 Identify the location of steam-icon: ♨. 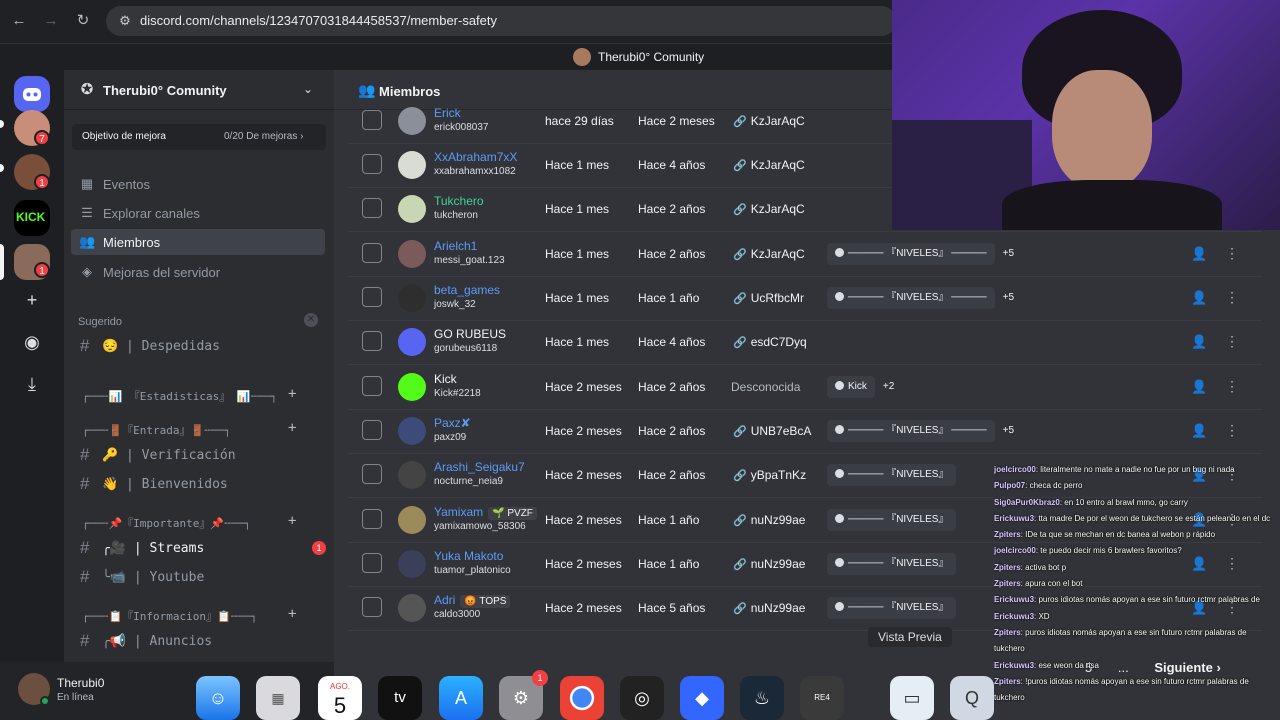
(762, 698).